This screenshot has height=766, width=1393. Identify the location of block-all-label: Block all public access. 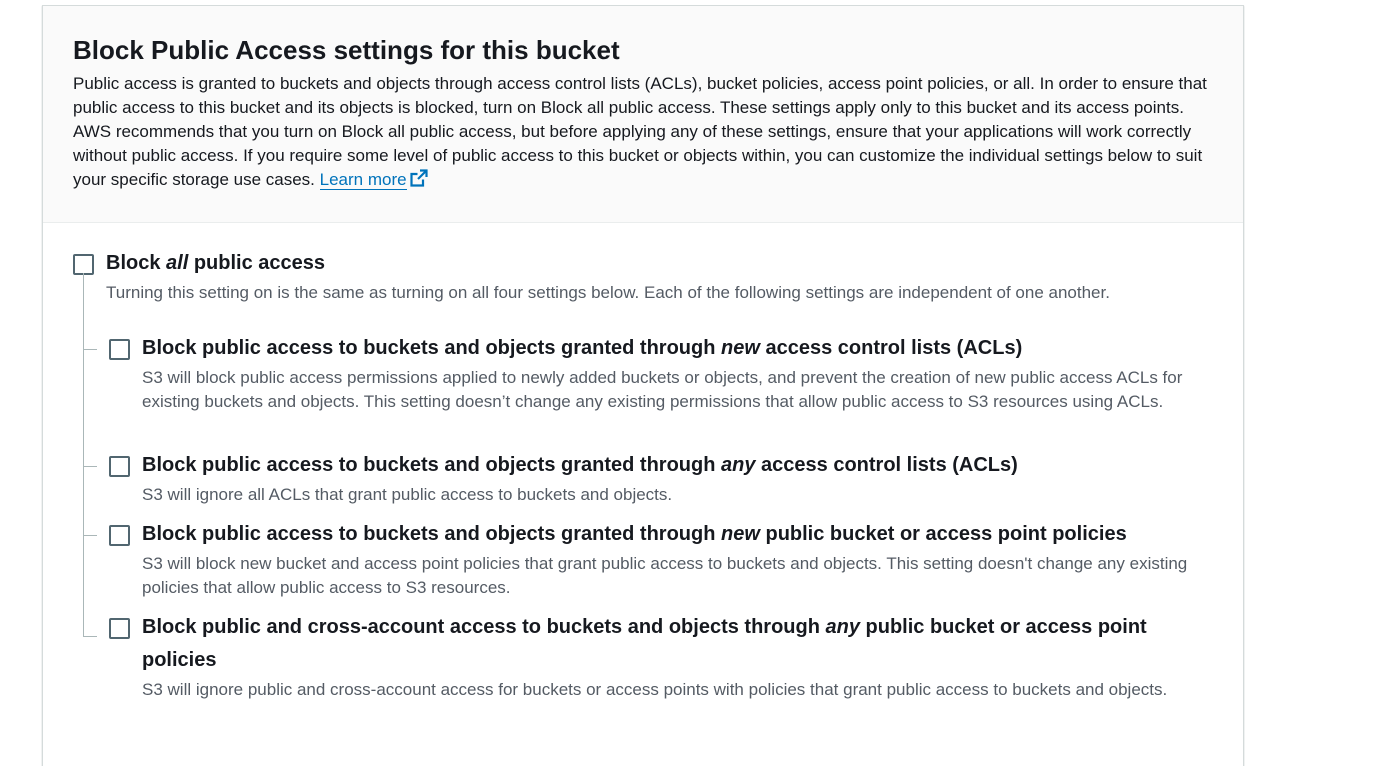
(215, 263).